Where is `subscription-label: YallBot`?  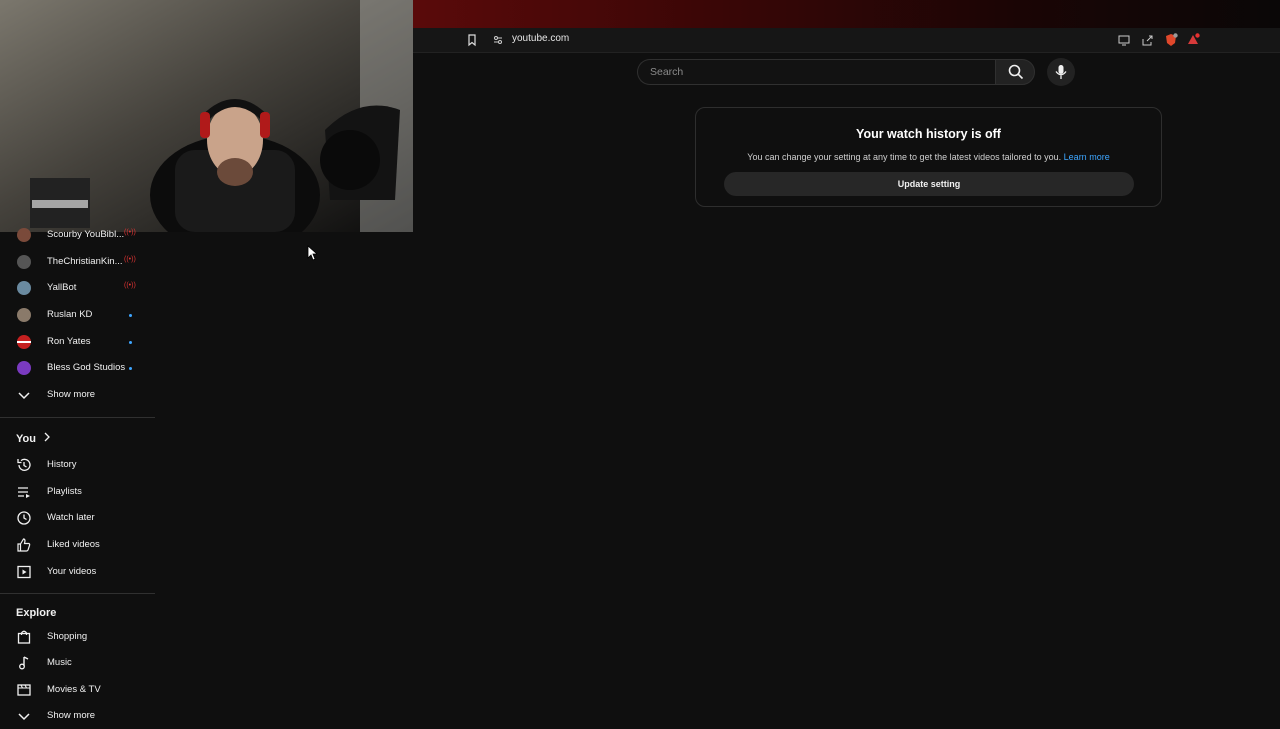
subscription-label: YallBot is located at coordinates (62, 287).